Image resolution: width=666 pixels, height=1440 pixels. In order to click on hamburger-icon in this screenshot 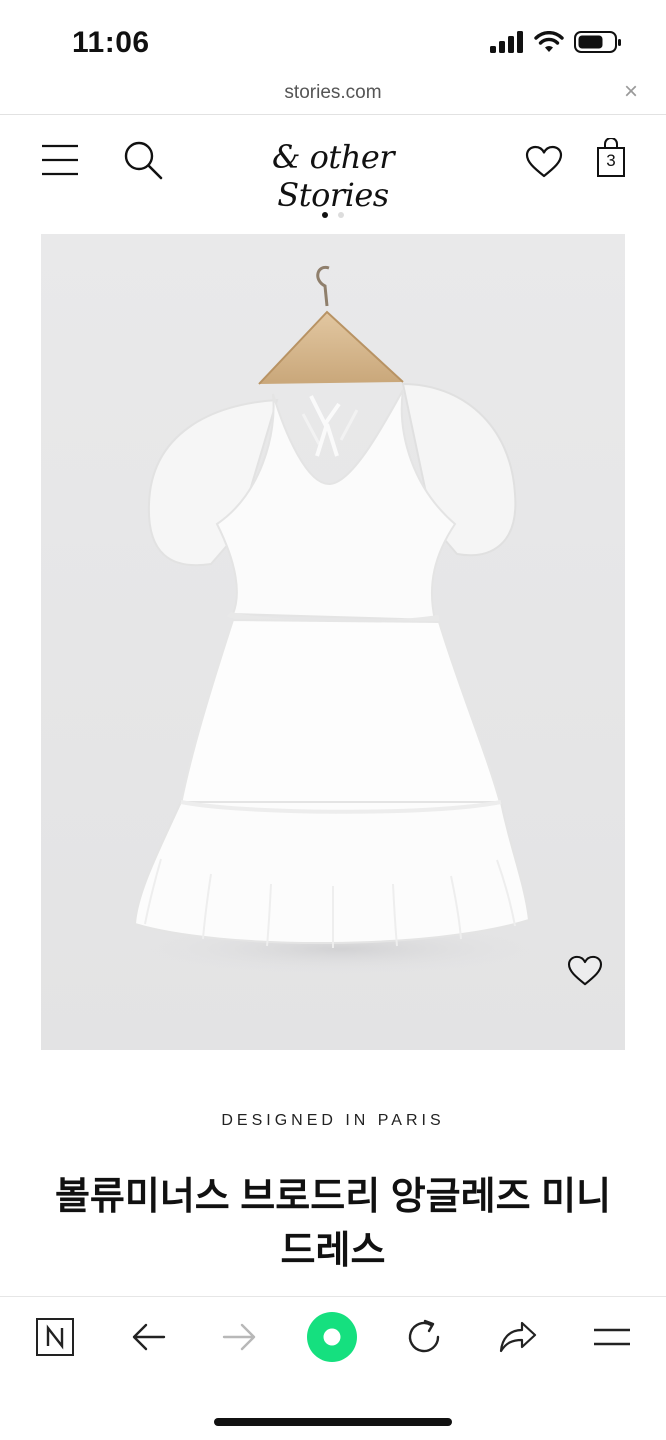, I will do `click(60, 160)`.